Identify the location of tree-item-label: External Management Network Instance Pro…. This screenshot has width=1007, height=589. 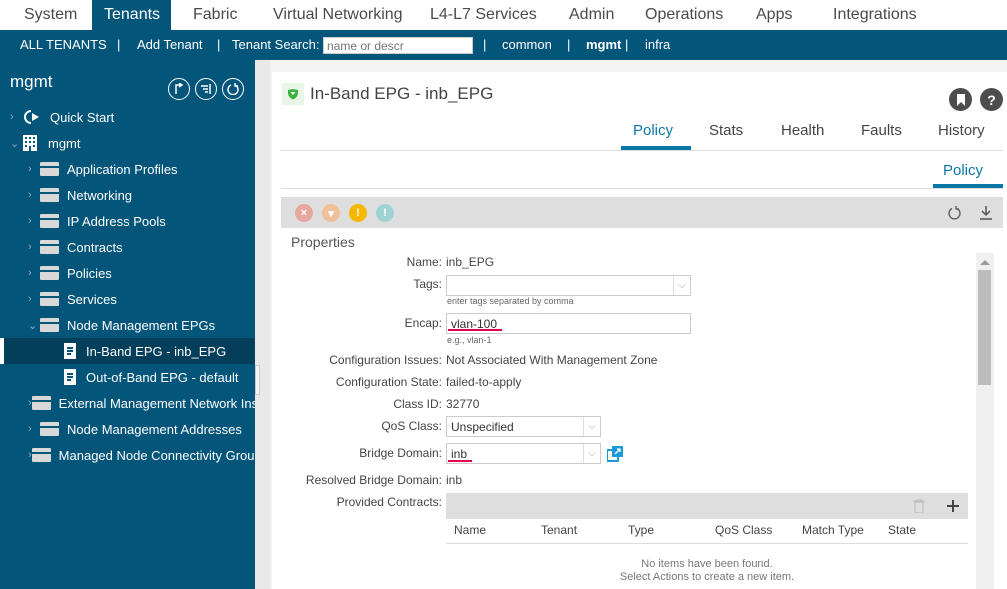
(156, 403).